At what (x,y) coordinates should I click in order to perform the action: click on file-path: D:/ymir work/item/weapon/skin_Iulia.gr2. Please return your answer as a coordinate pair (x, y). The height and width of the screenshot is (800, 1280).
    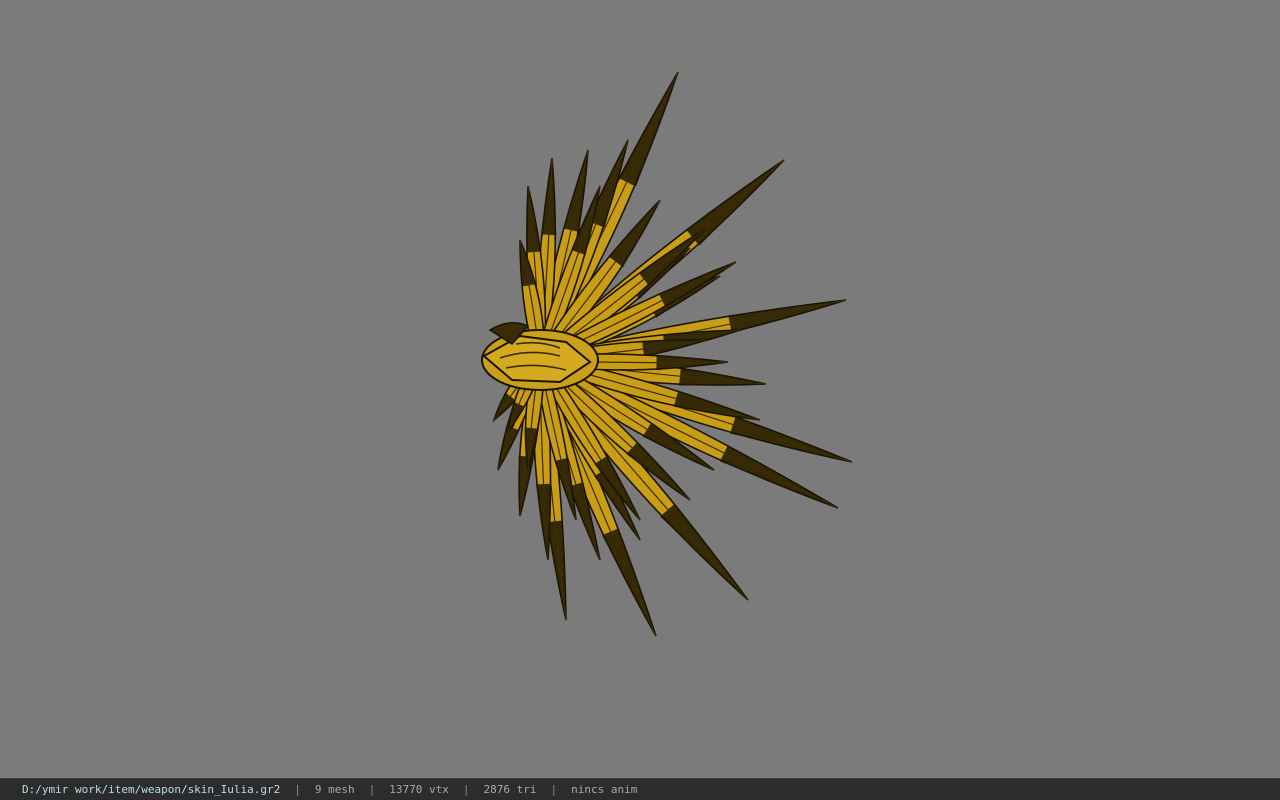
    Looking at the image, I should click on (151, 789).